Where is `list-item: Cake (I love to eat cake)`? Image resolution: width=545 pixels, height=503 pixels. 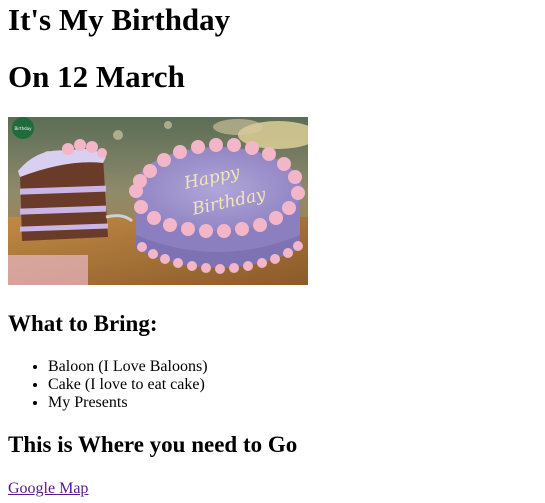
list-item: Cake (I love to eat cake) is located at coordinates (292, 385).